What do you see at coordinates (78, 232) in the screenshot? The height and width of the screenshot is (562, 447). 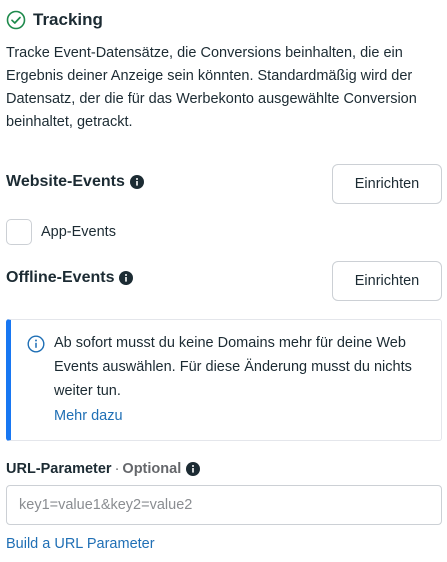 I see `app-events-label: App-Events` at bounding box center [78, 232].